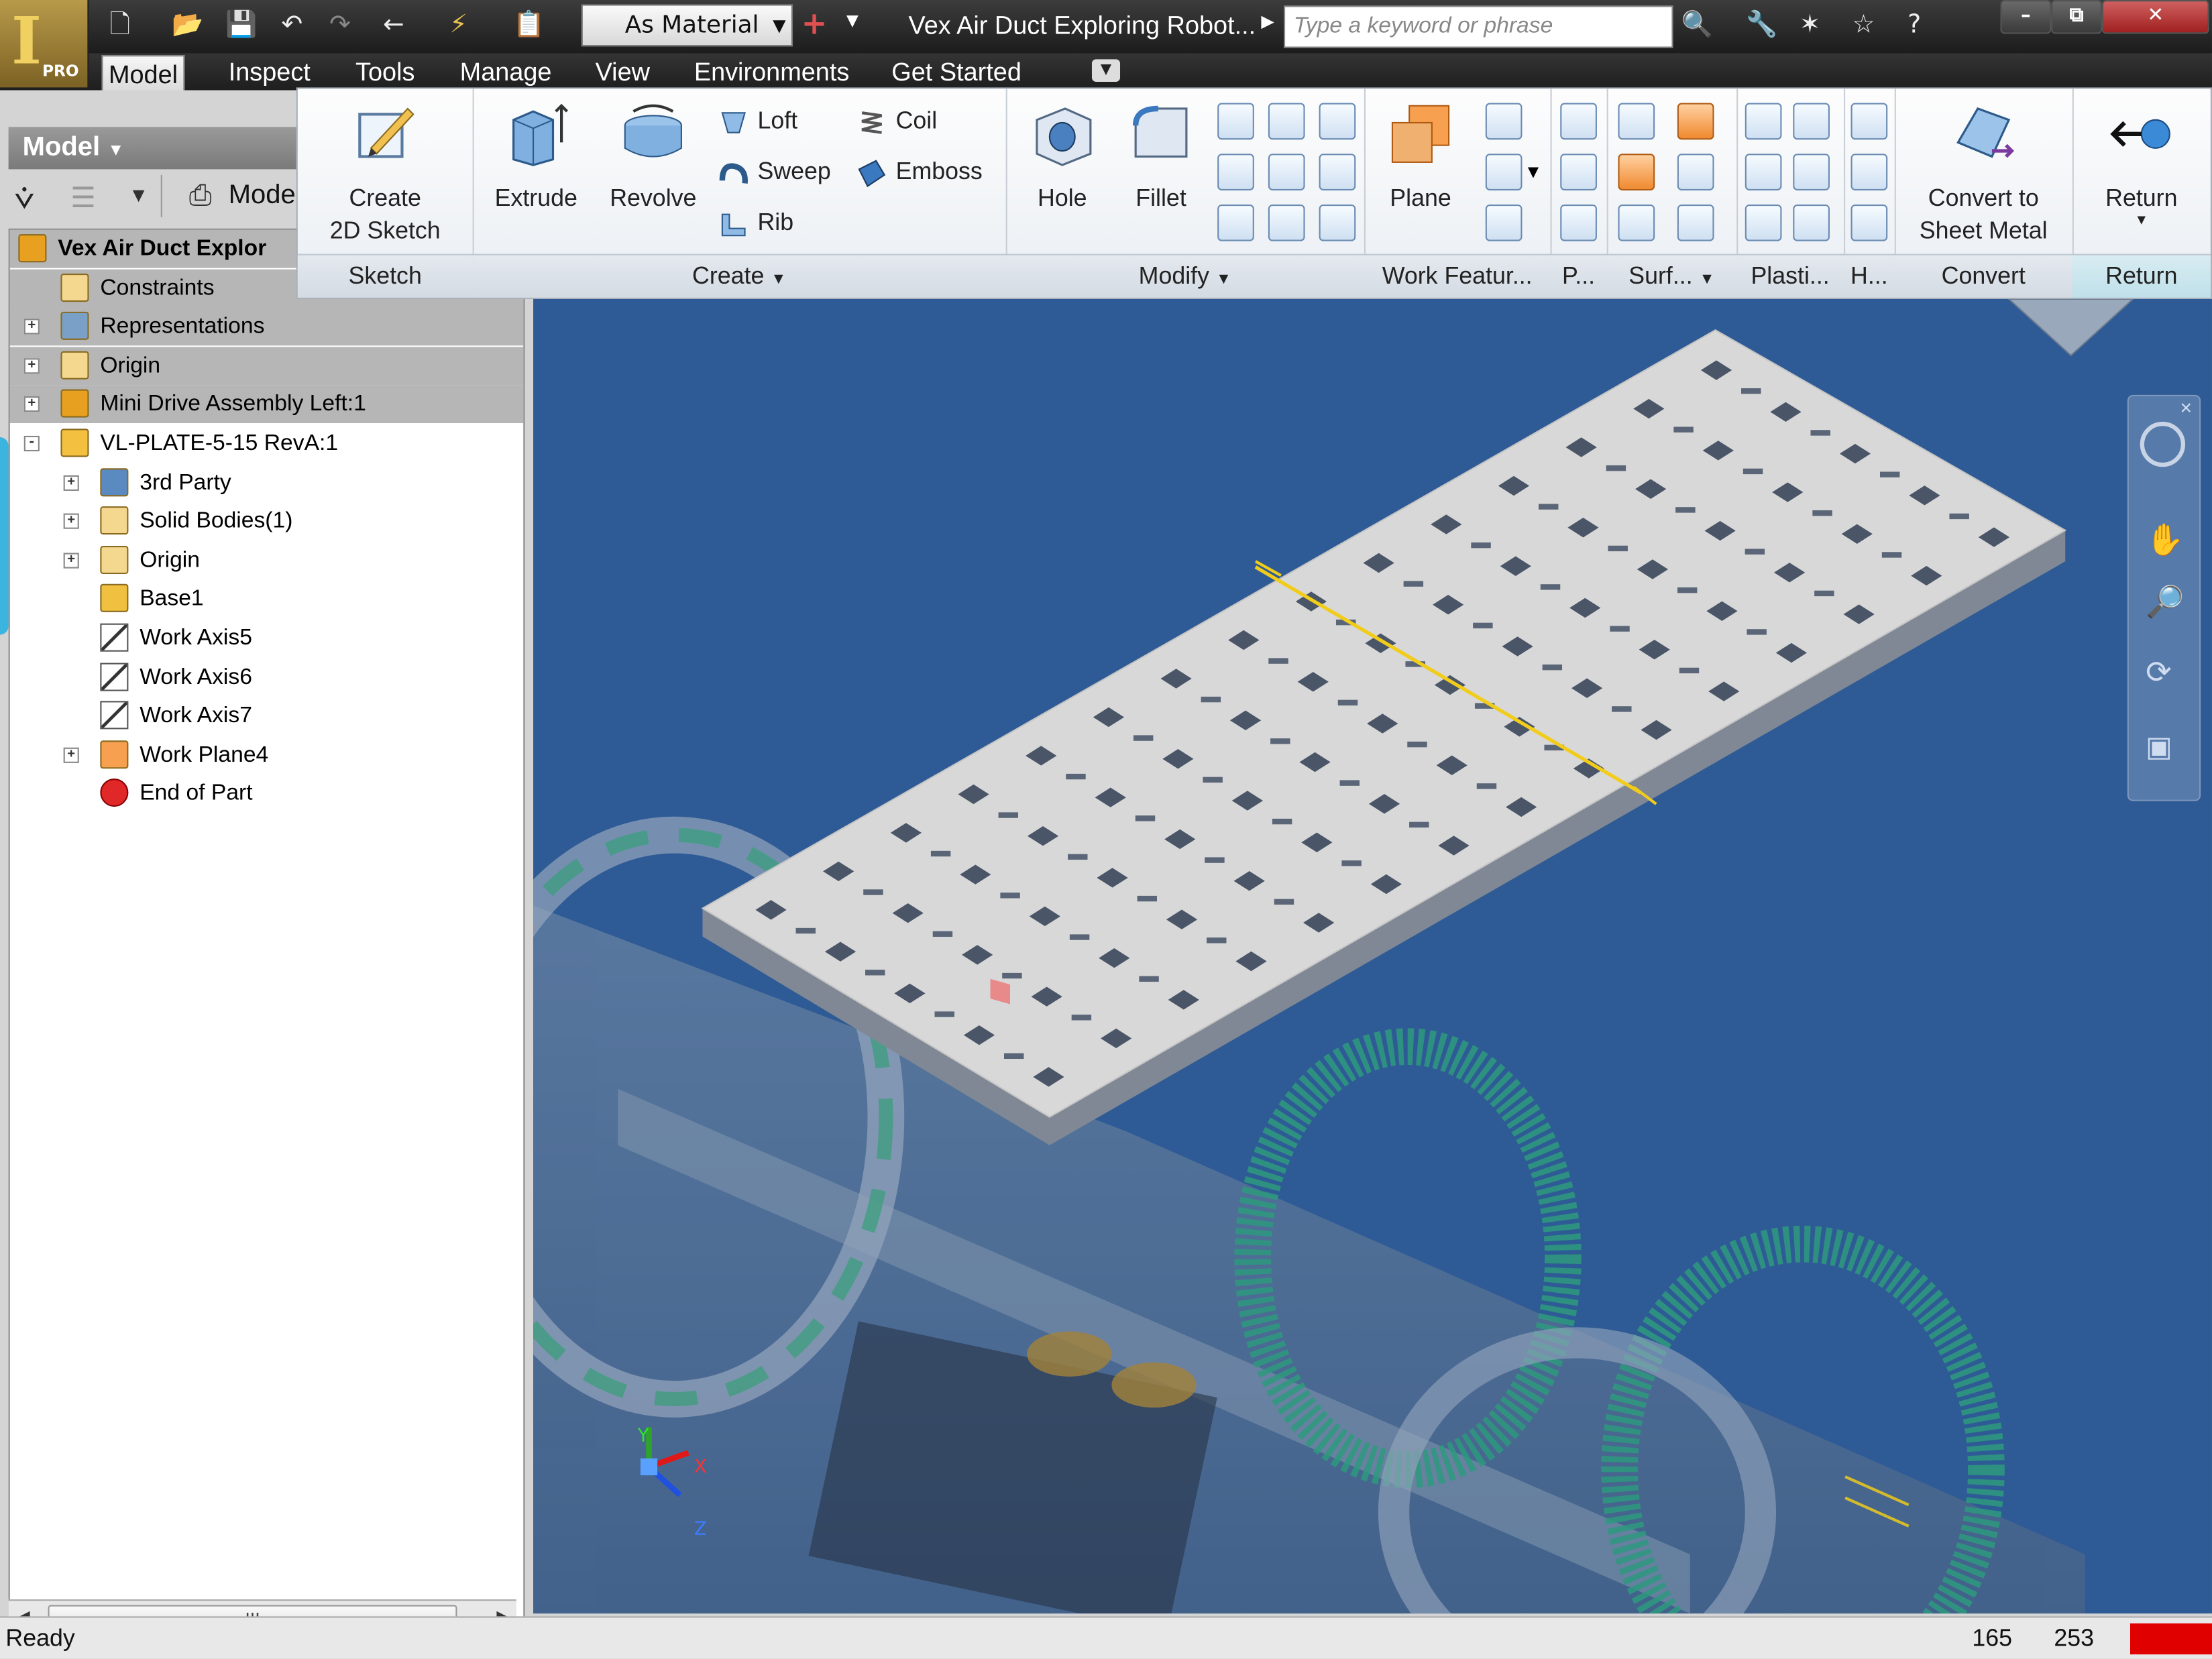  What do you see at coordinates (1184, 275) in the screenshot?
I see `modify-panel-title: Modify ▼` at bounding box center [1184, 275].